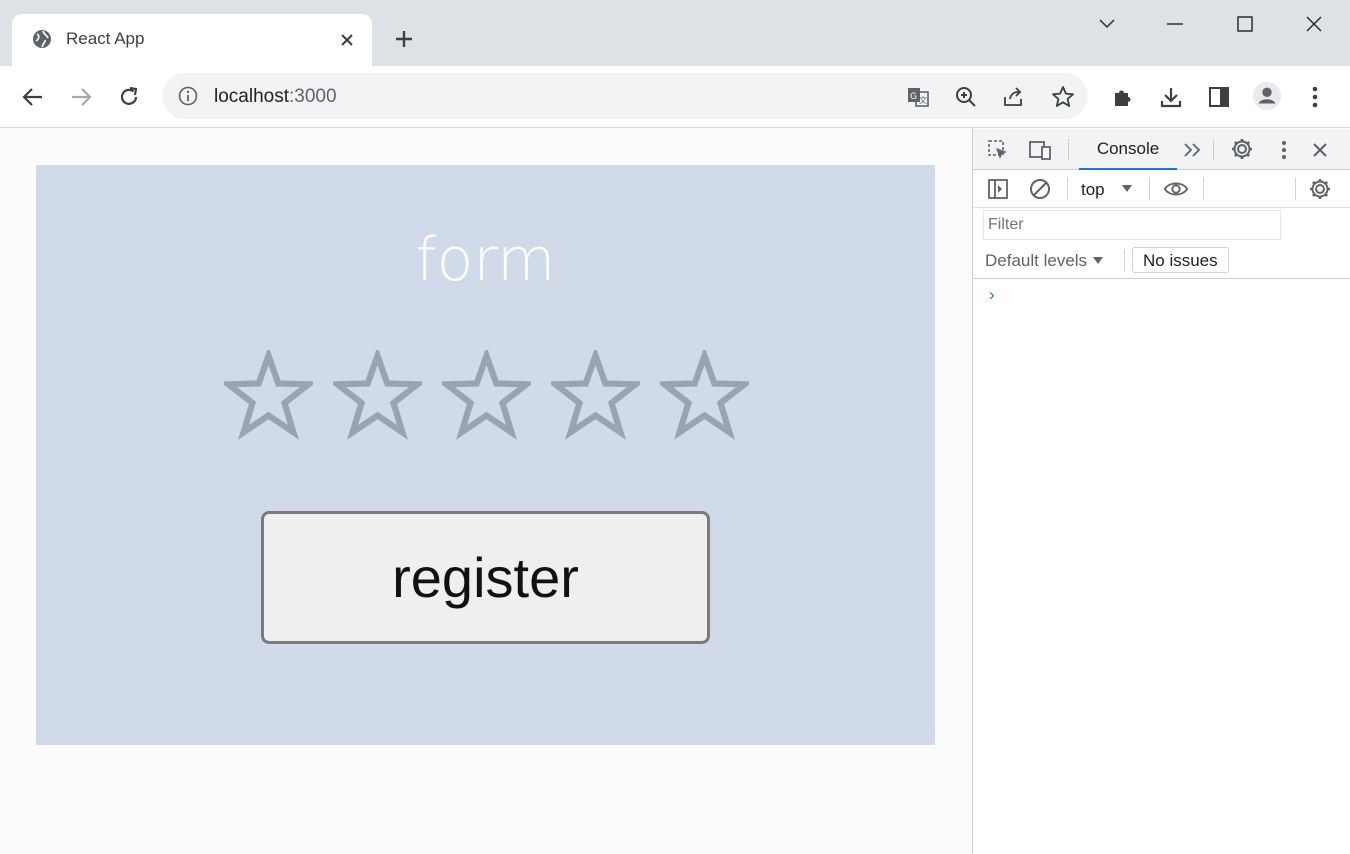 The width and height of the screenshot is (1350, 854). What do you see at coordinates (1242, 149) in the screenshot?
I see `settings-gear-icon` at bounding box center [1242, 149].